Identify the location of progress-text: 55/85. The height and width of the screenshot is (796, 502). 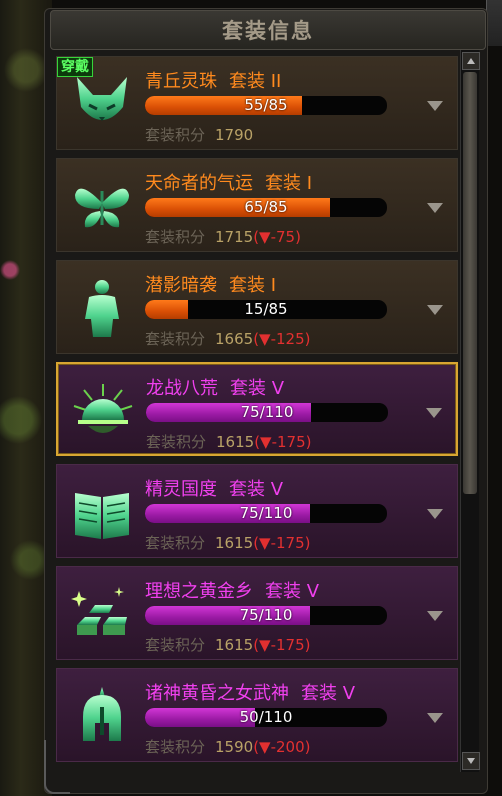
(266, 105).